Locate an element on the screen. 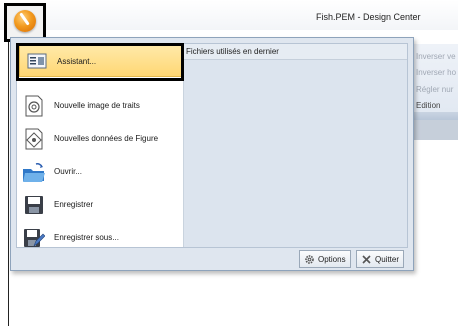 The image size is (458, 326). open-folder-icon is located at coordinates (34, 172).